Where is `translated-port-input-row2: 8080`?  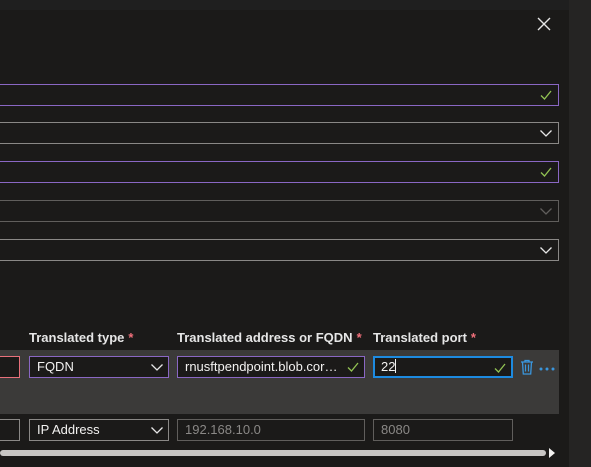
translated-port-input-row2: 8080 is located at coordinates (443, 430).